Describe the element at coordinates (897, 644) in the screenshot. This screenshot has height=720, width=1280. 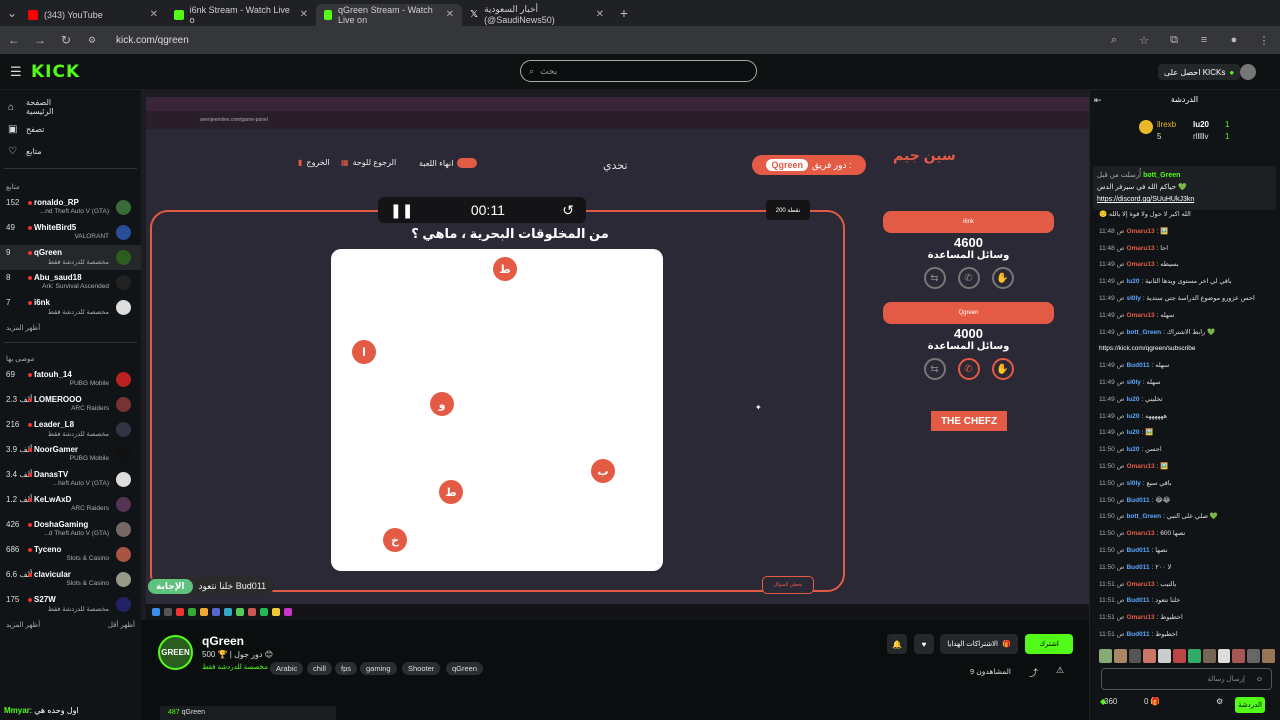
I see `notification-button: 🔔` at that location.